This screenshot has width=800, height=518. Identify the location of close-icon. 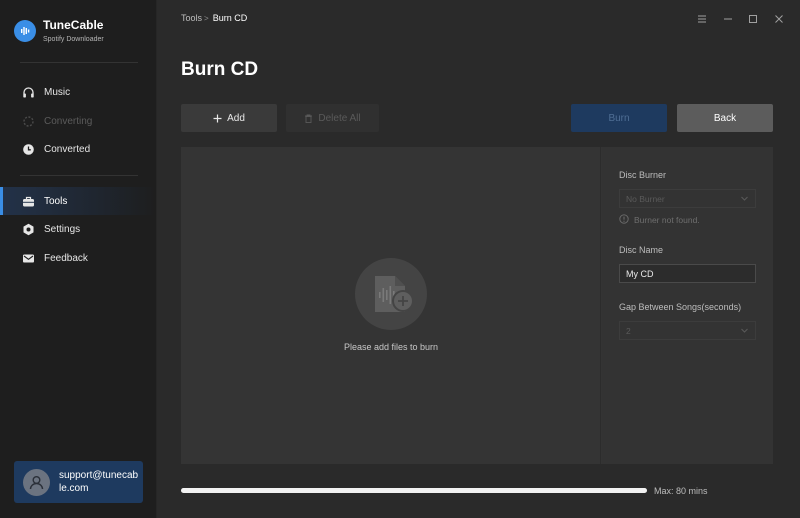
(779, 19).